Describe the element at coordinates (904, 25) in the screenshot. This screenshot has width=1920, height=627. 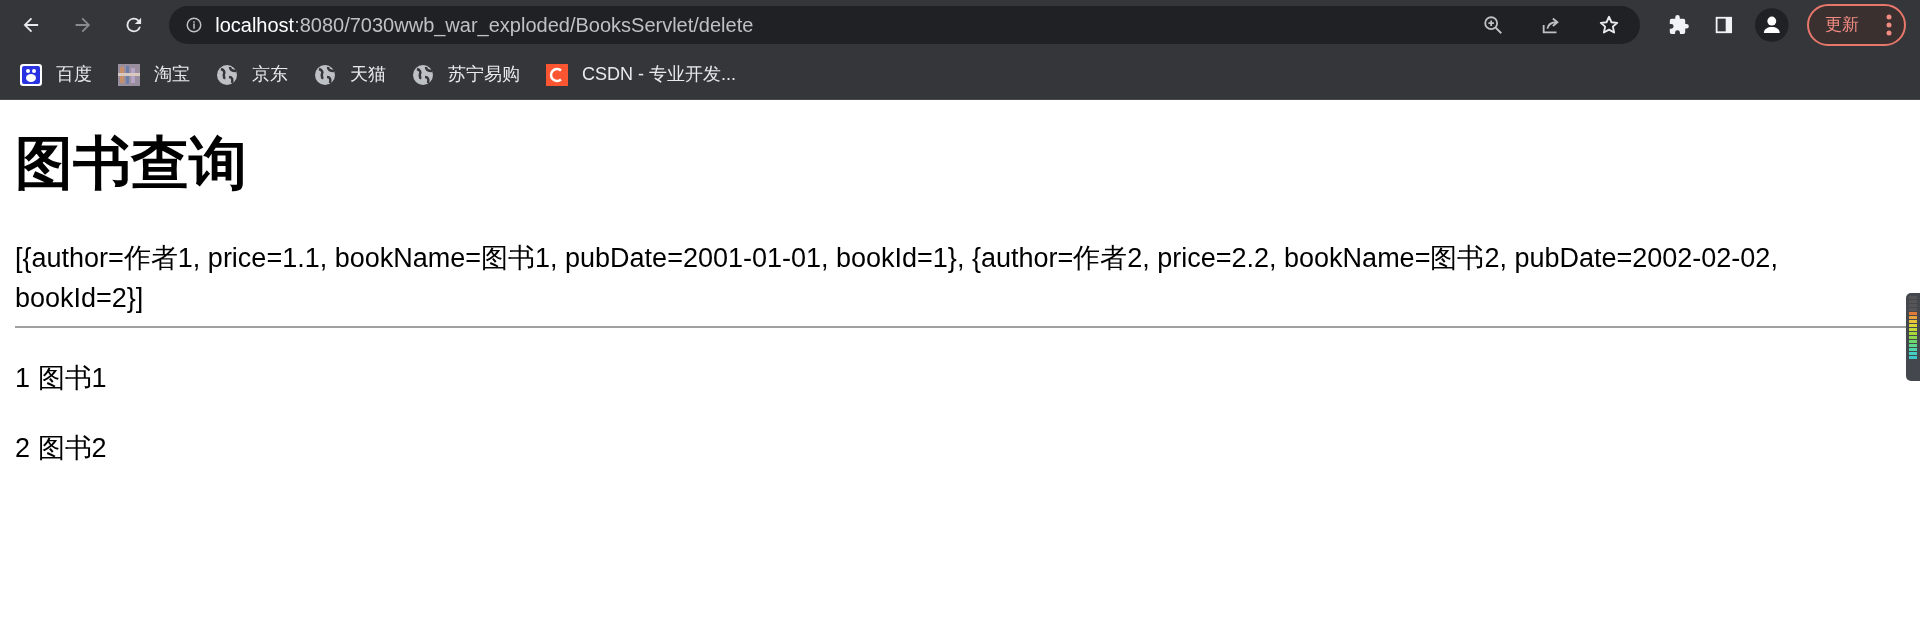
I see `address-bar: localhost:8080/7030wwb_war_exploded/BooksServlet/delete` at that location.